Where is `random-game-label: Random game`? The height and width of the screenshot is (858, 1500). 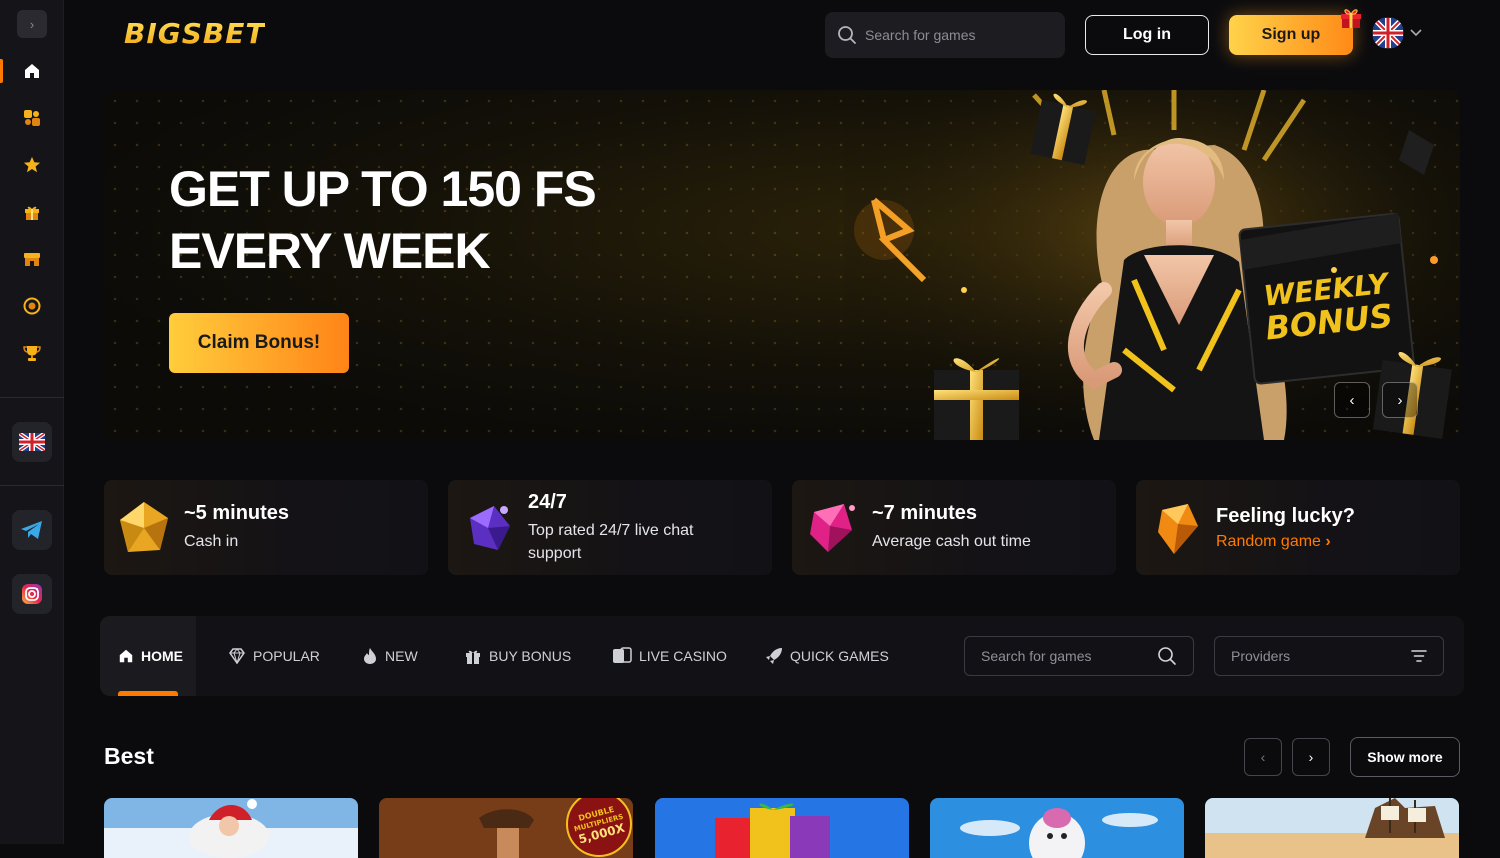
random-game-label: Random game is located at coordinates (1268, 541).